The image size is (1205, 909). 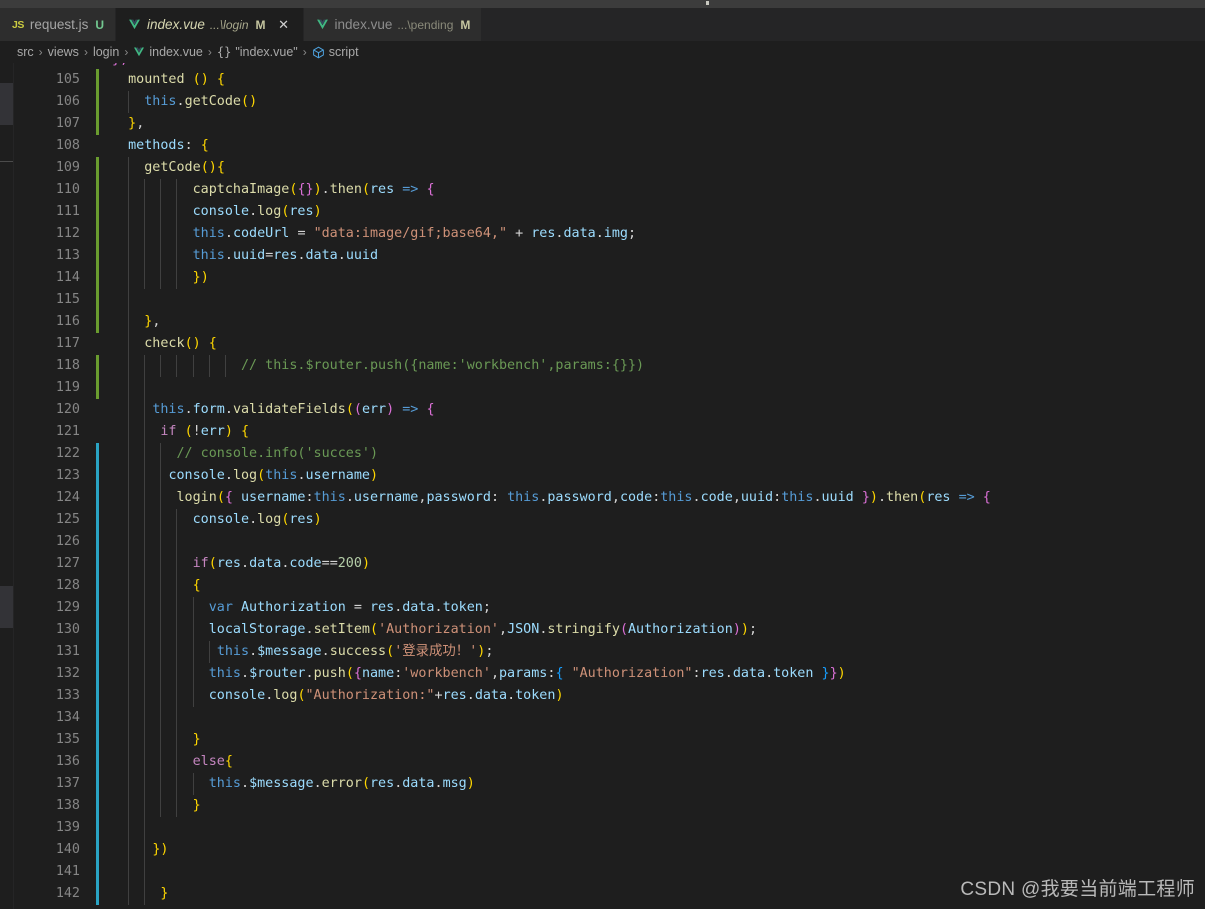 What do you see at coordinates (168, 52) in the screenshot?
I see `breadcrumb-item-3: index.vue` at bounding box center [168, 52].